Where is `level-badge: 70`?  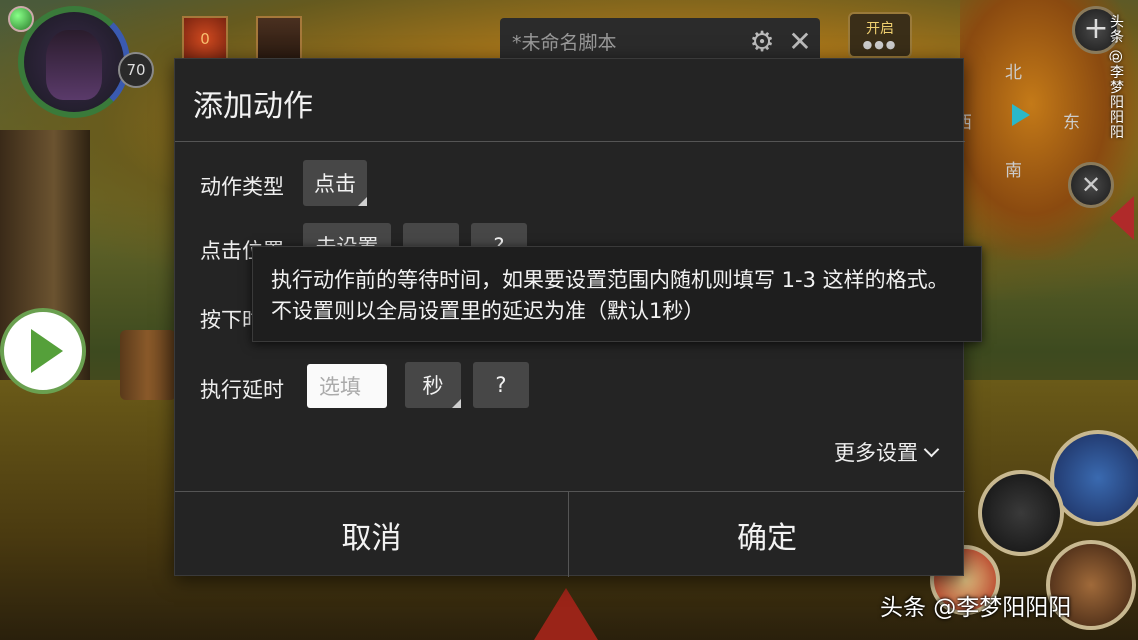
level-badge: 70 is located at coordinates (136, 70).